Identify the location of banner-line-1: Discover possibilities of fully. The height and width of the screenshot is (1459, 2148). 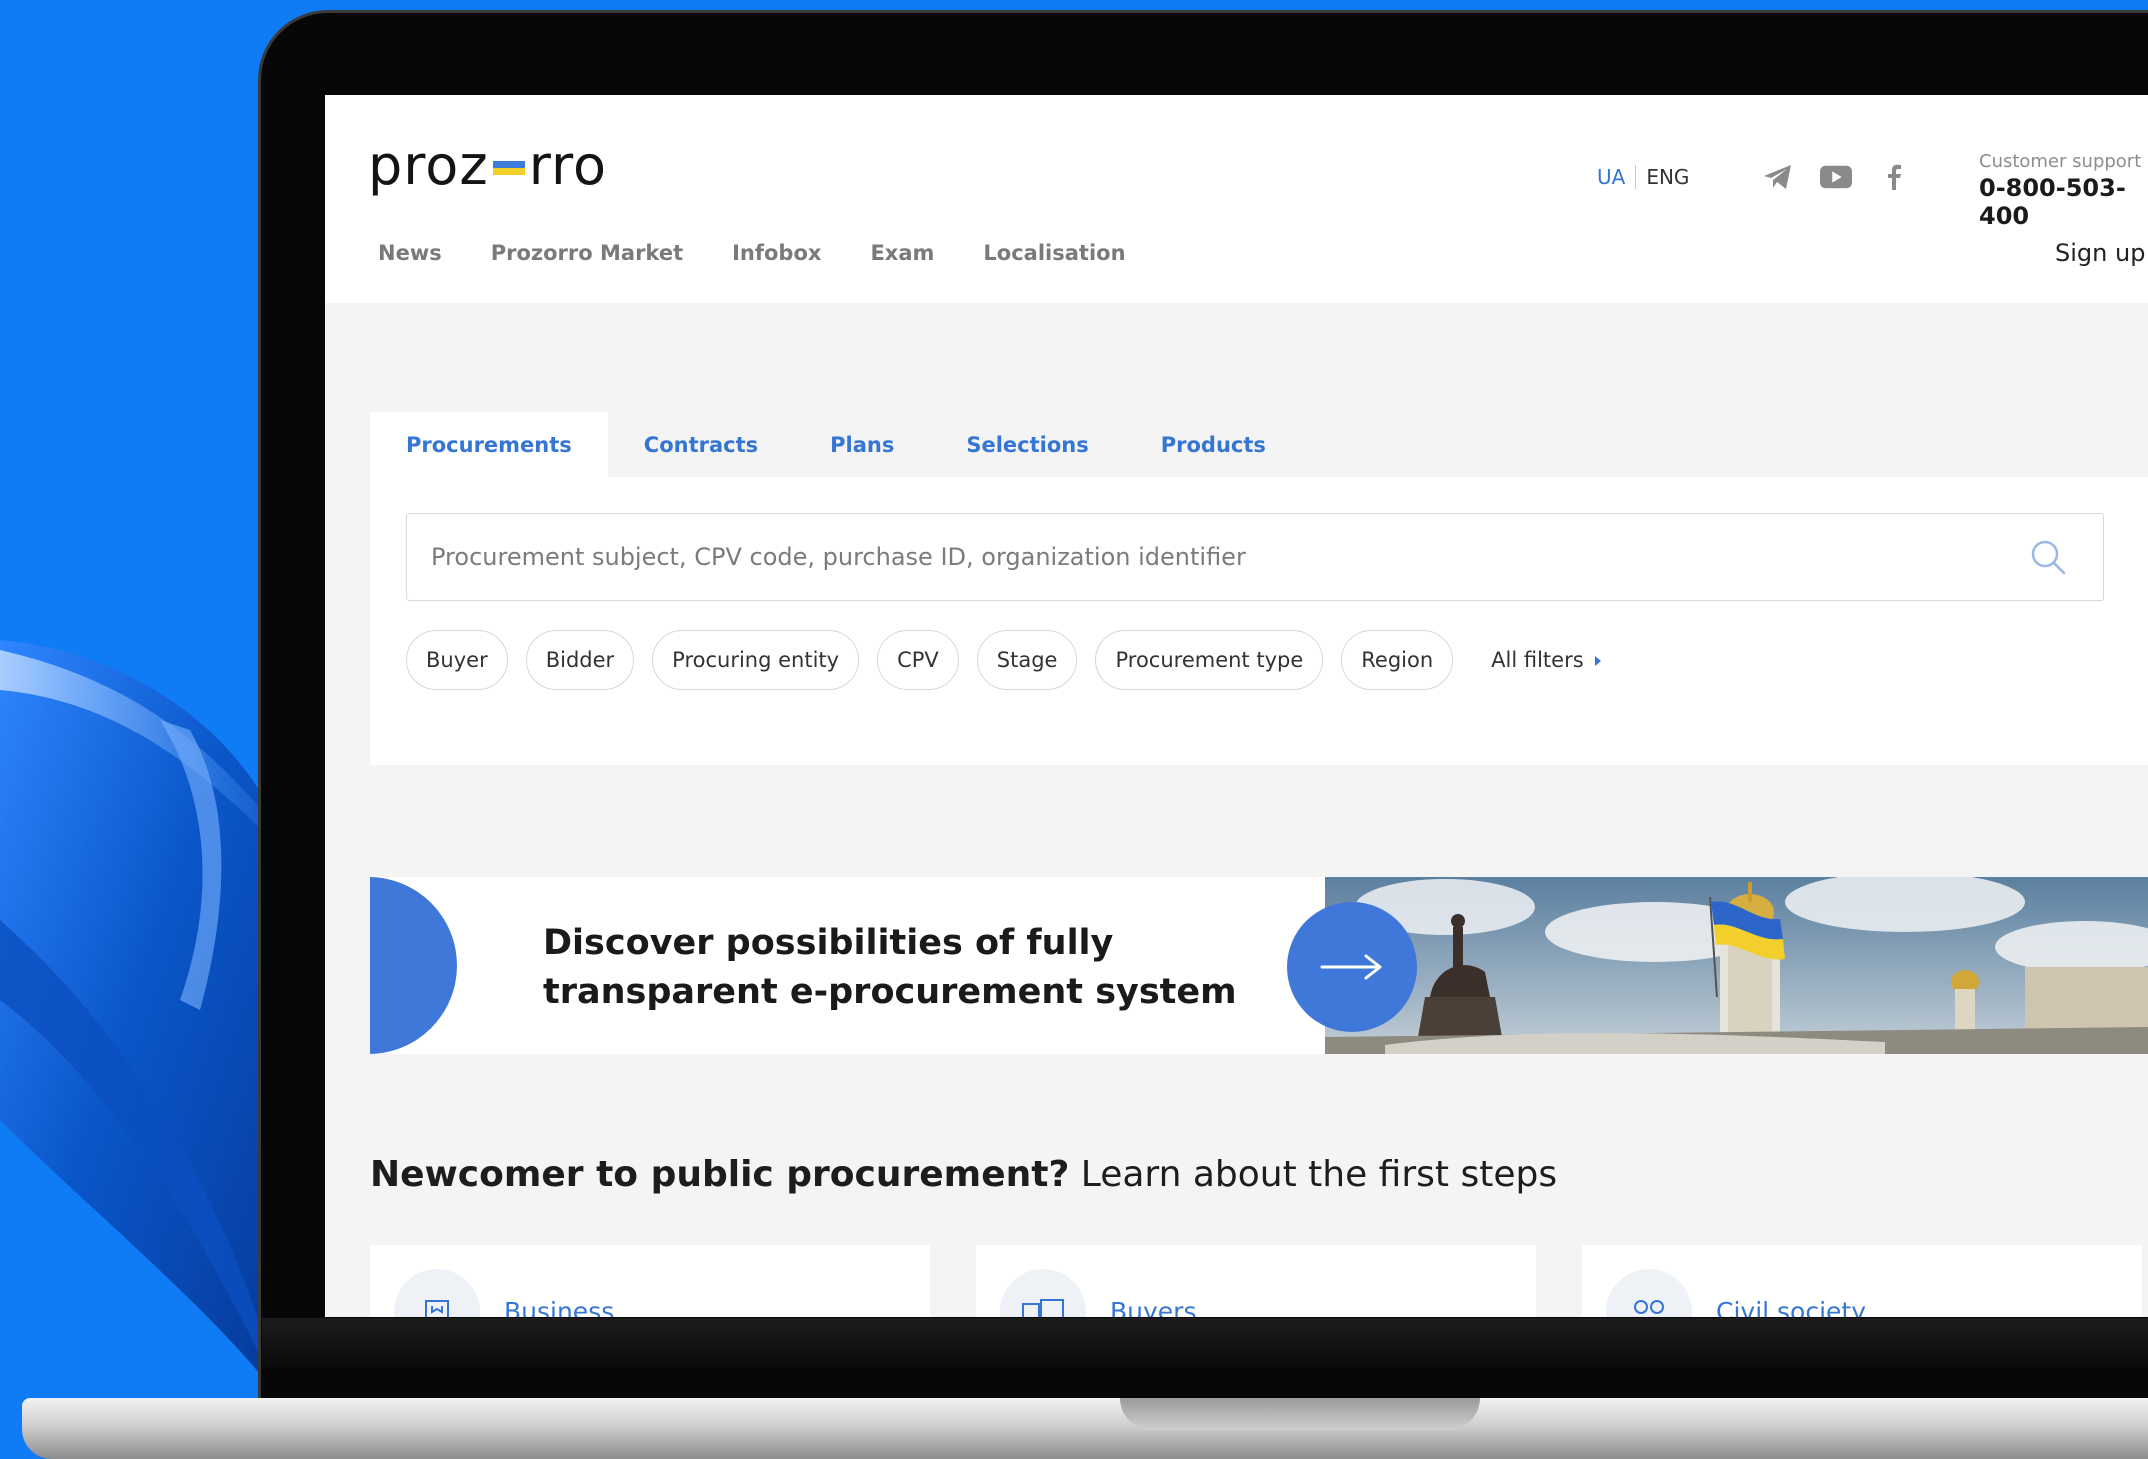
(828, 943).